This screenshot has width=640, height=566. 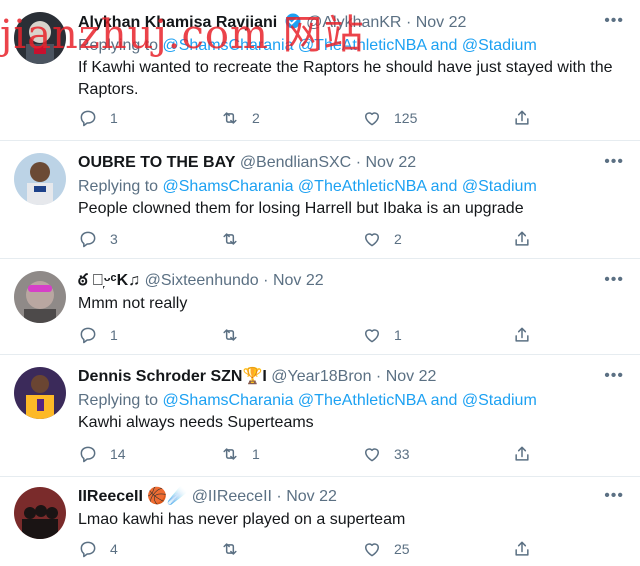 I want to click on reply-button: 4, so click(x=98, y=549).